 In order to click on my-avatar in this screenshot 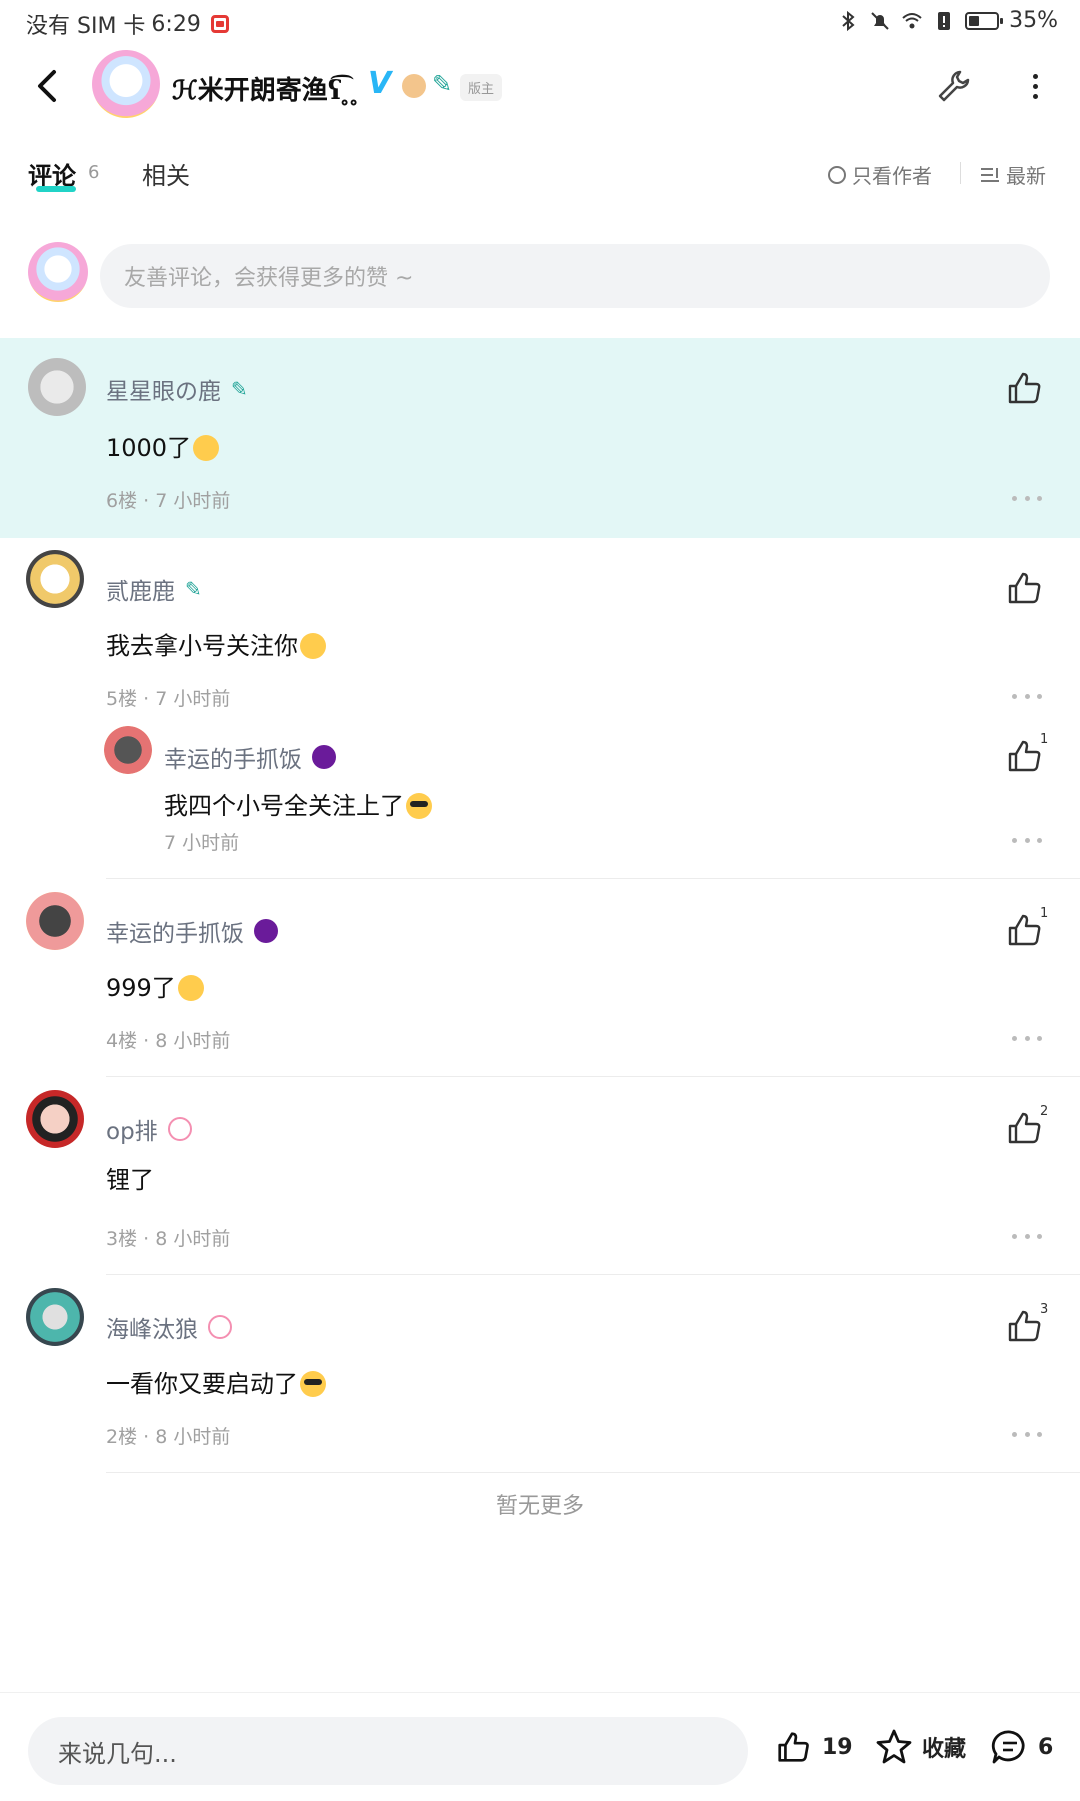, I will do `click(58, 272)`.